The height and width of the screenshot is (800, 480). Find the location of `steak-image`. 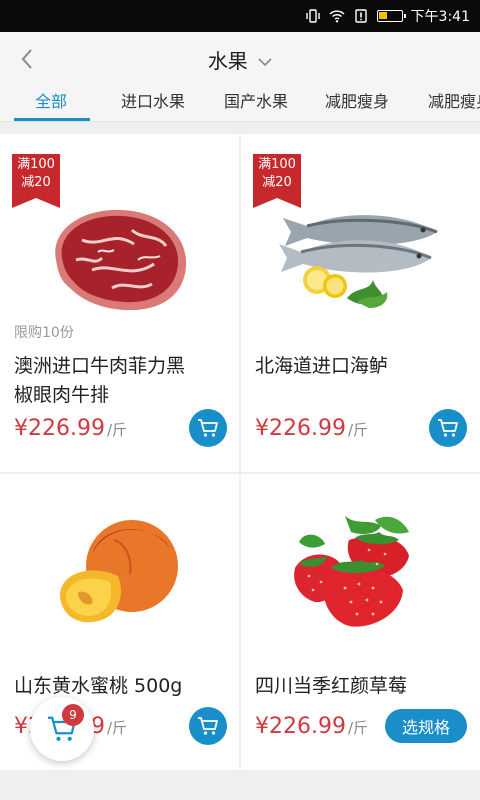

steak-image is located at coordinates (121, 260).